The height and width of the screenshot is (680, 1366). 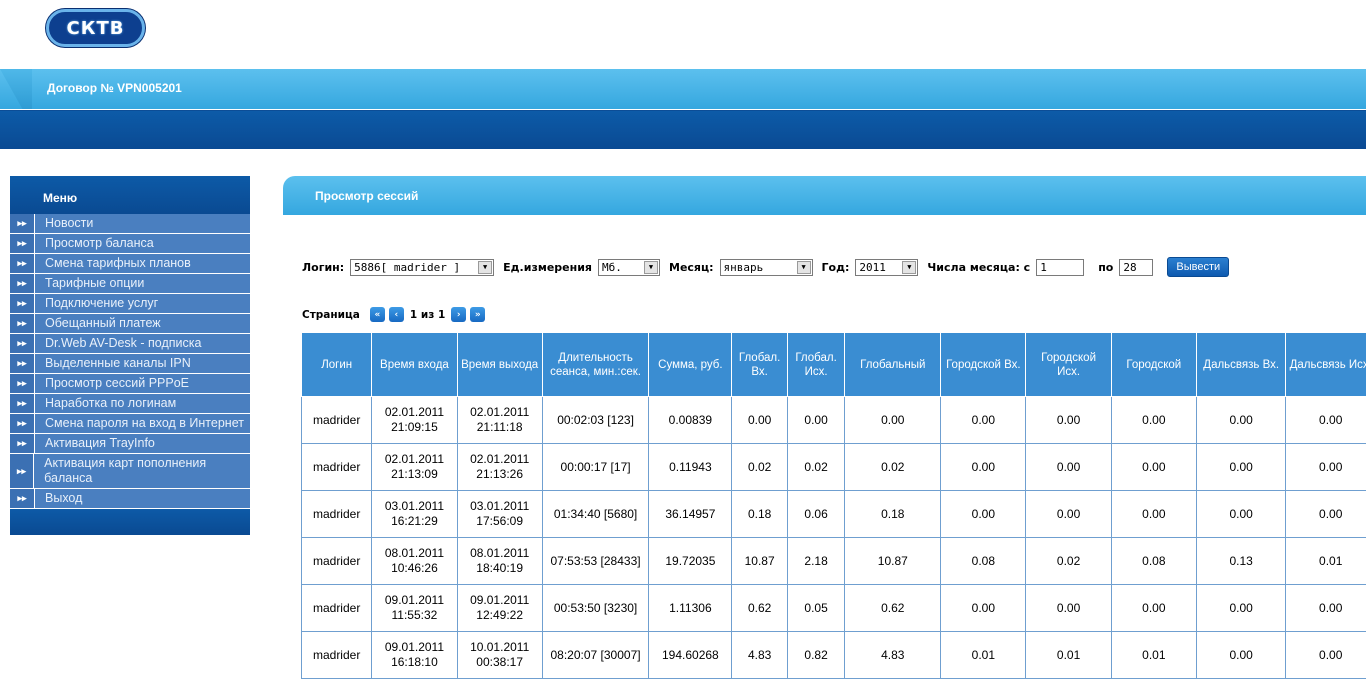 I want to click on sidebar-item: ▸▸ Смена пароля на вход в Интернет, so click(x=130, y=424).